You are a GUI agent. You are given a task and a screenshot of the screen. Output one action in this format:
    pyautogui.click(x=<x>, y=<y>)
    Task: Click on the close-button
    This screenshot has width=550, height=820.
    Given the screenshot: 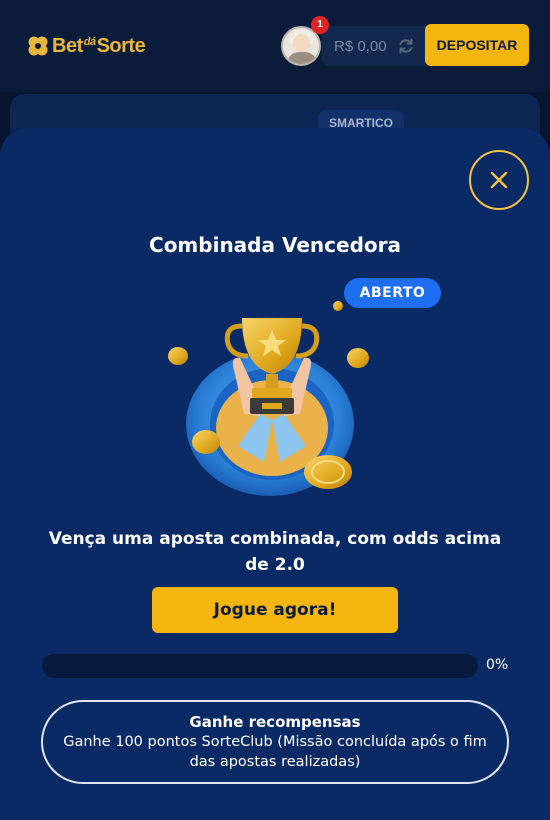 What is the action you would take?
    pyautogui.click(x=499, y=180)
    